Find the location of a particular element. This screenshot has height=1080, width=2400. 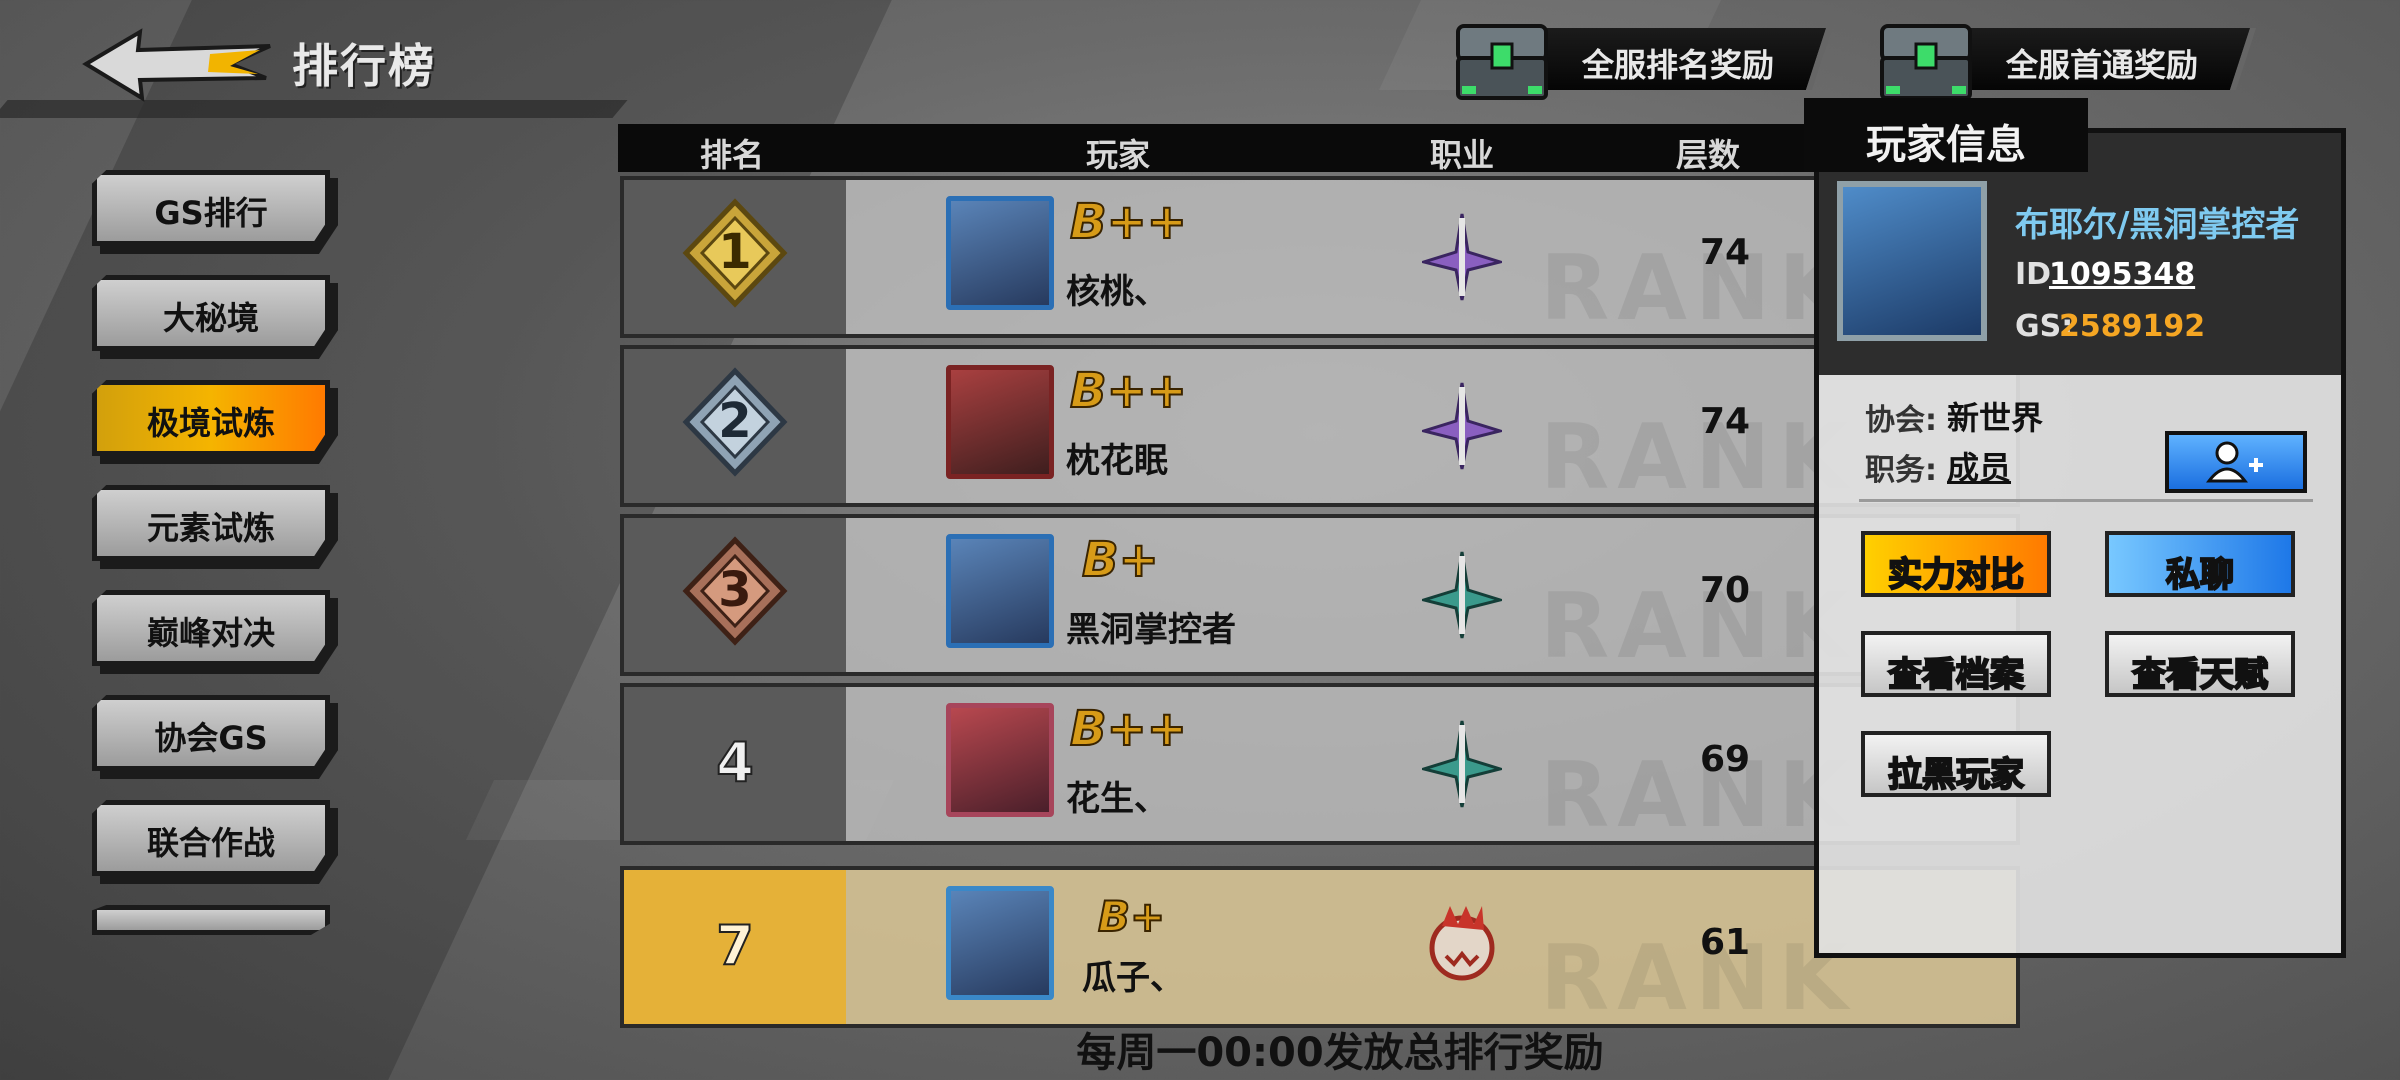

back-button is located at coordinates (180, 64).